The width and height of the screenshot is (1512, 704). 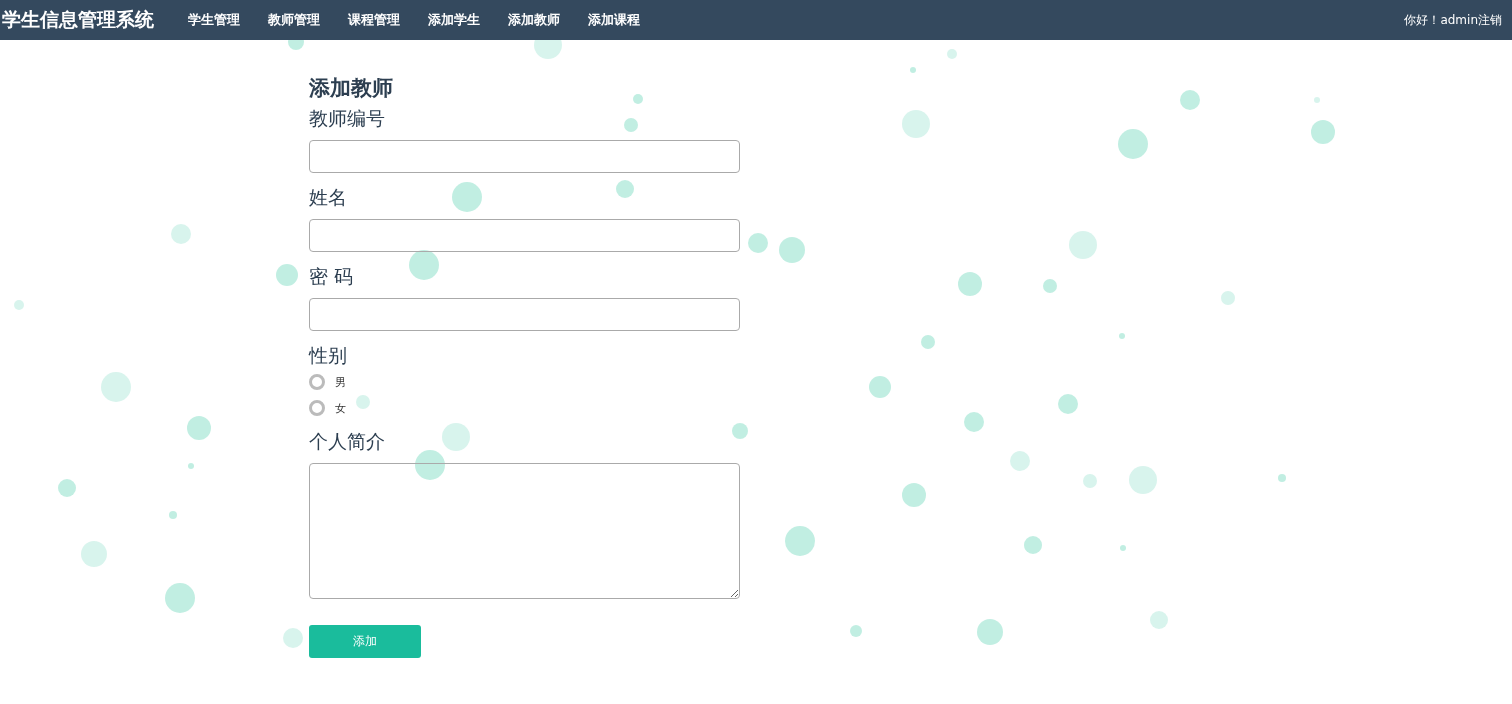 I want to click on radio-label: 女, so click(x=340, y=408).